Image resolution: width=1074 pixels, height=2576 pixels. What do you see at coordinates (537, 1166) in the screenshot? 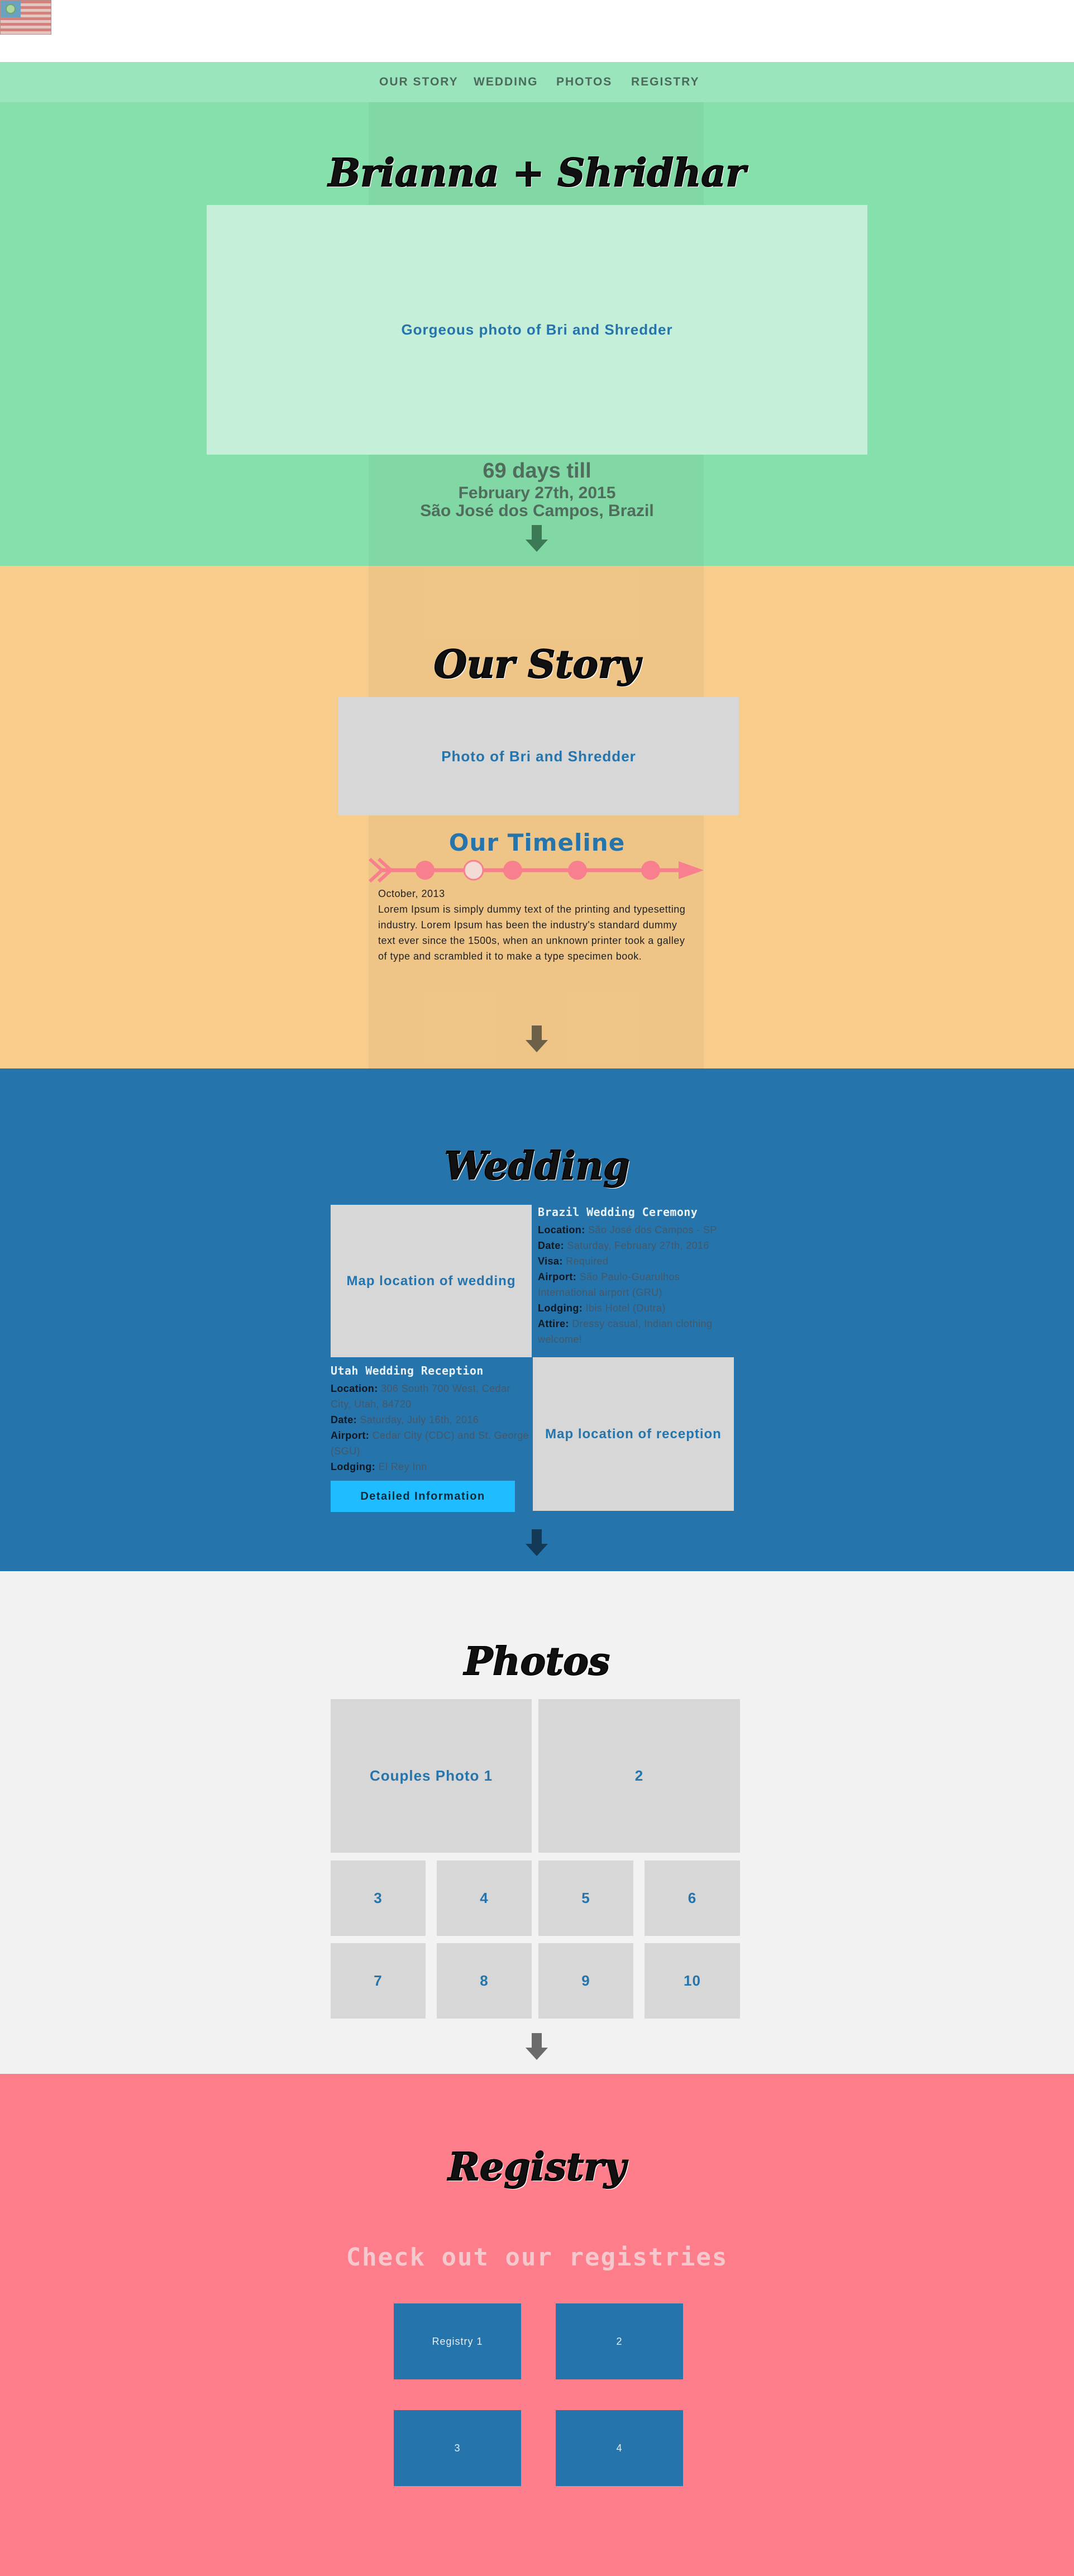
I see `wedding-title: Wedding` at bounding box center [537, 1166].